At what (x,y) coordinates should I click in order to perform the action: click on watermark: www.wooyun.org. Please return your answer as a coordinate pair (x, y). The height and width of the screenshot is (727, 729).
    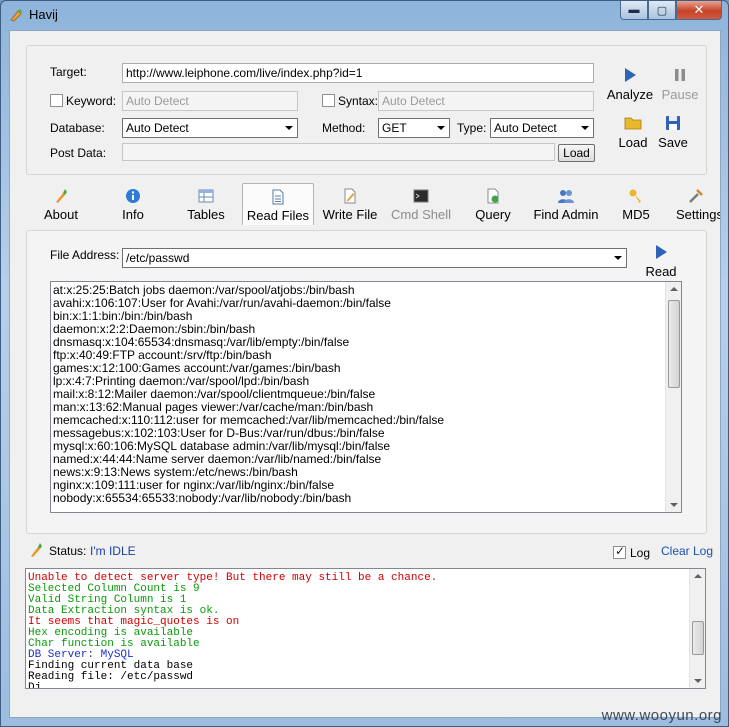
    Looking at the image, I should click on (661, 715).